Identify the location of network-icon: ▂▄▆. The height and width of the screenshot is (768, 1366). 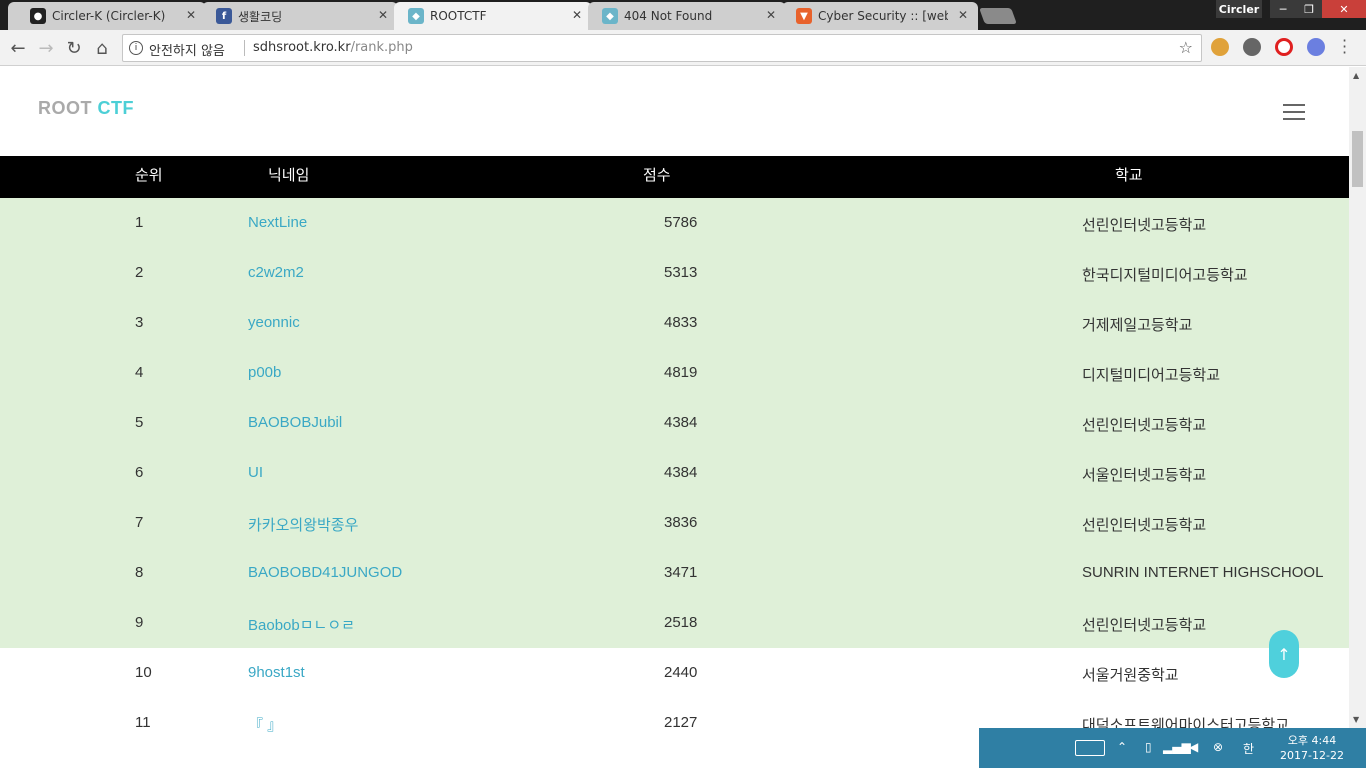
(1177, 747).